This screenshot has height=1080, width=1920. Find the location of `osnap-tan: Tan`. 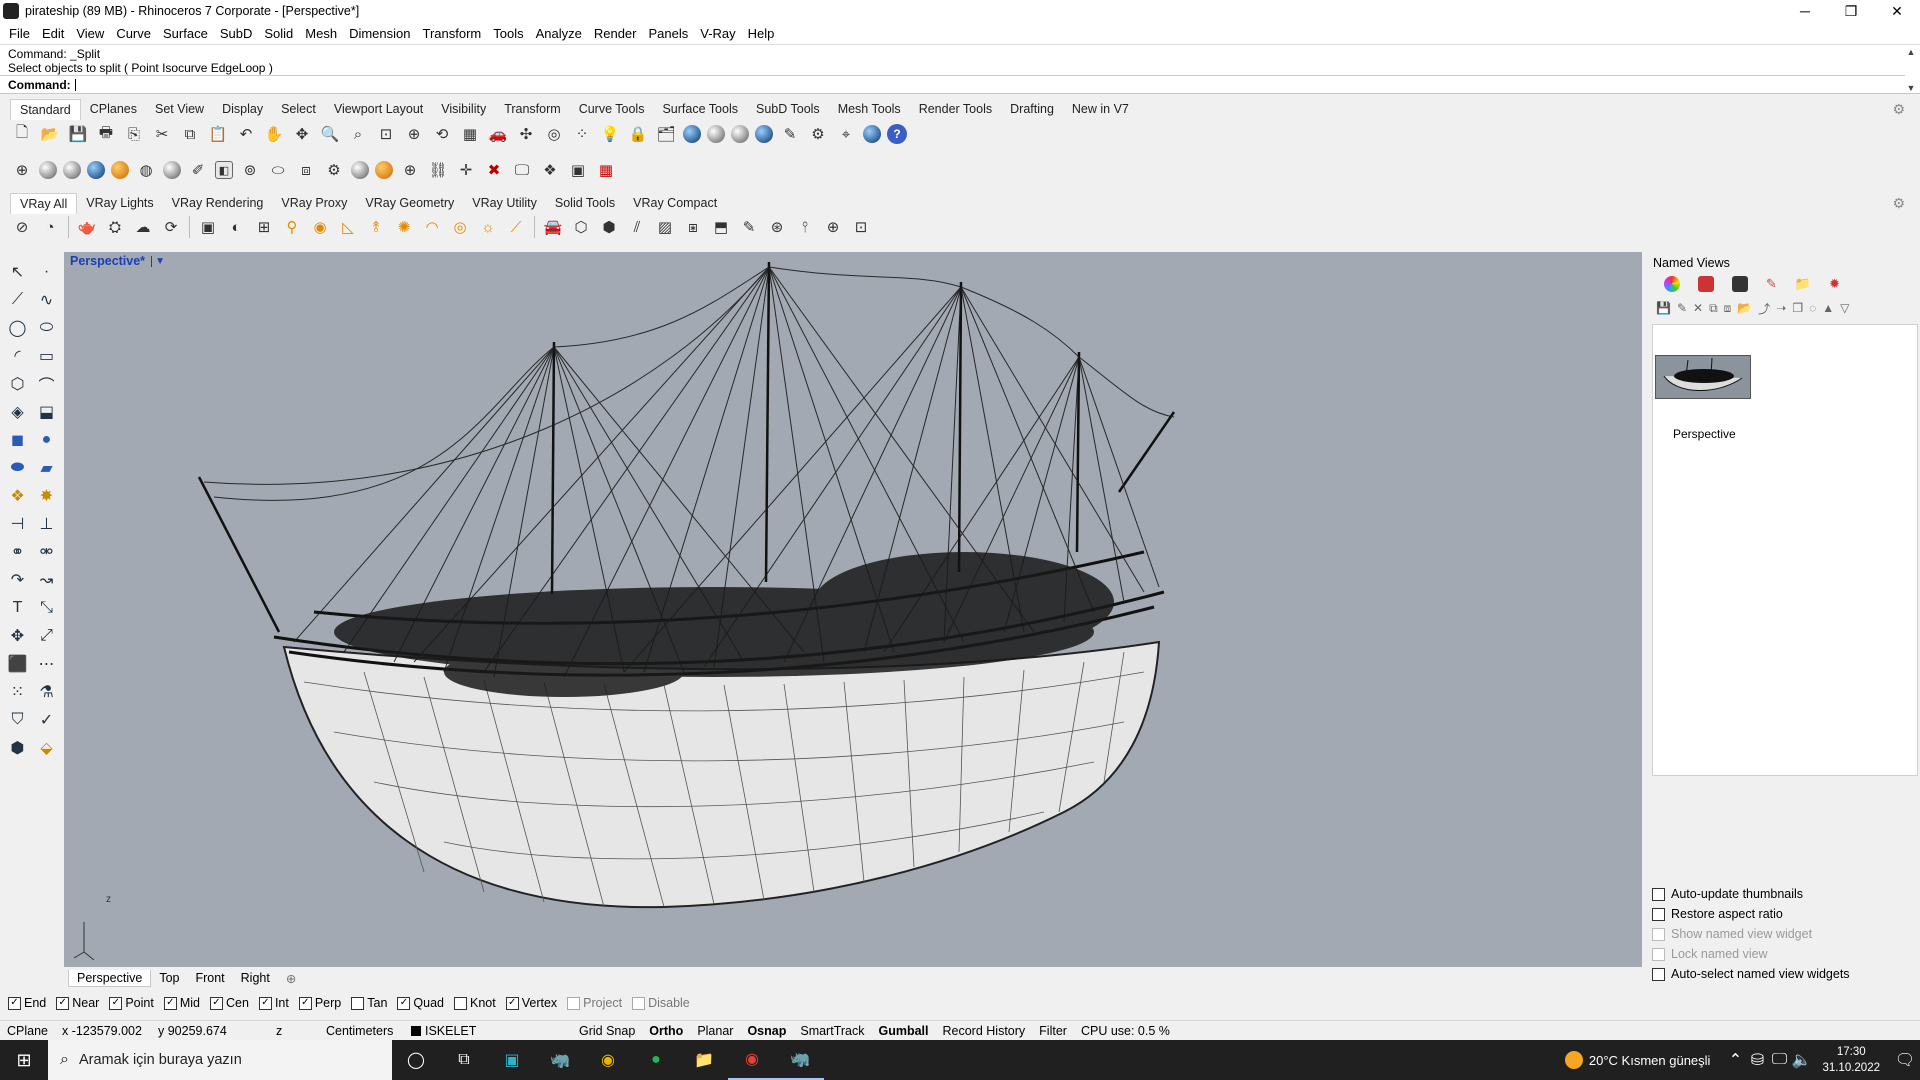

osnap-tan: Tan is located at coordinates (369, 1003).